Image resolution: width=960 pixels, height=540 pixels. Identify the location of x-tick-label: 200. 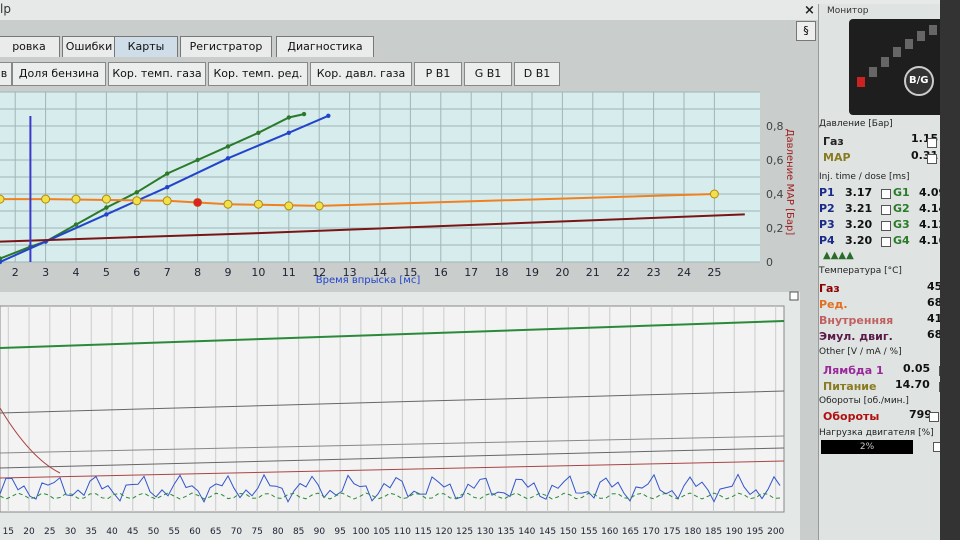
(775, 532).